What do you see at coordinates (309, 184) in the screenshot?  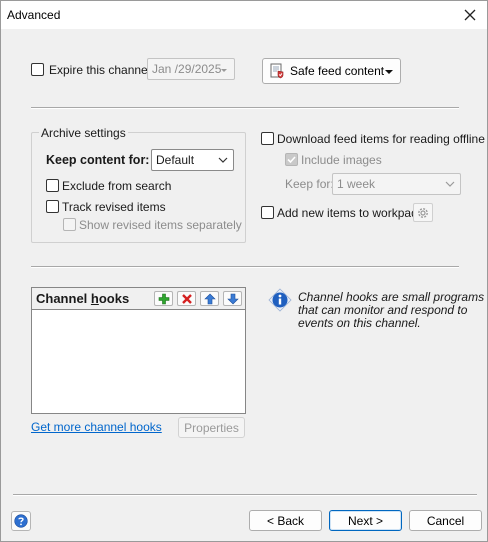 I see `keep-for-label: Keep for:` at bounding box center [309, 184].